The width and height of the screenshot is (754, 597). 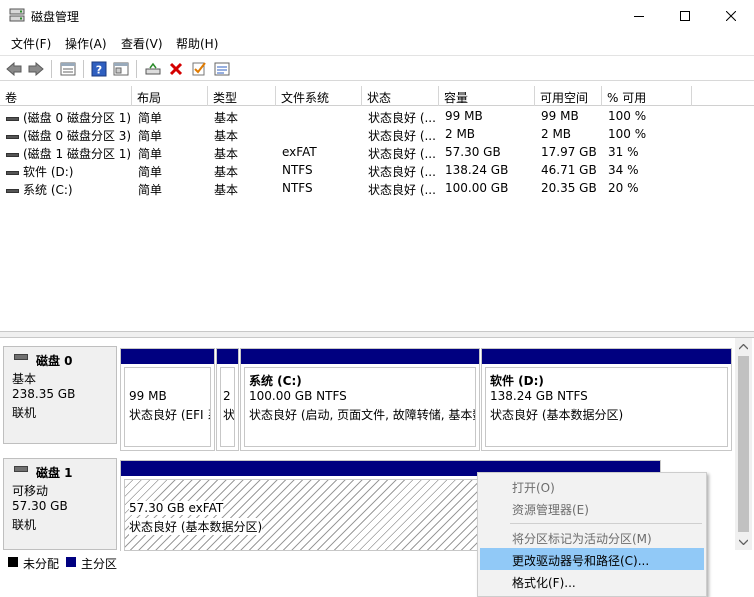 I want to click on scroll-down-button, so click(x=743, y=541).